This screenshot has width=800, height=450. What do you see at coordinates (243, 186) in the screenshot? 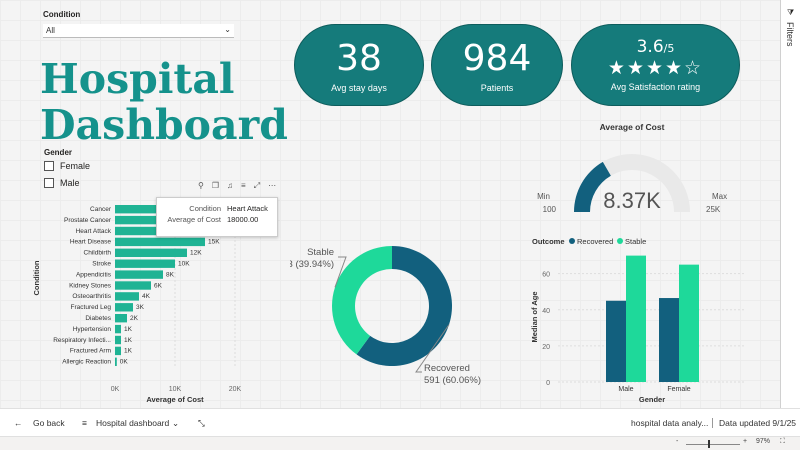
I see `filter-icon: ≡` at bounding box center [243, 186].